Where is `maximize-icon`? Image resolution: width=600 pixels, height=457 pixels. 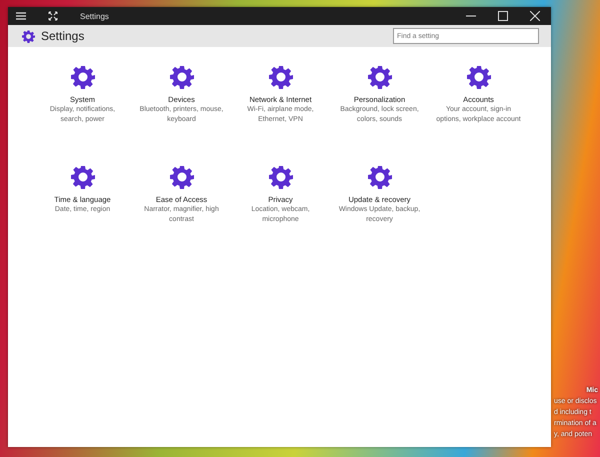
maximize-icon is located at coordinates (503, 16).